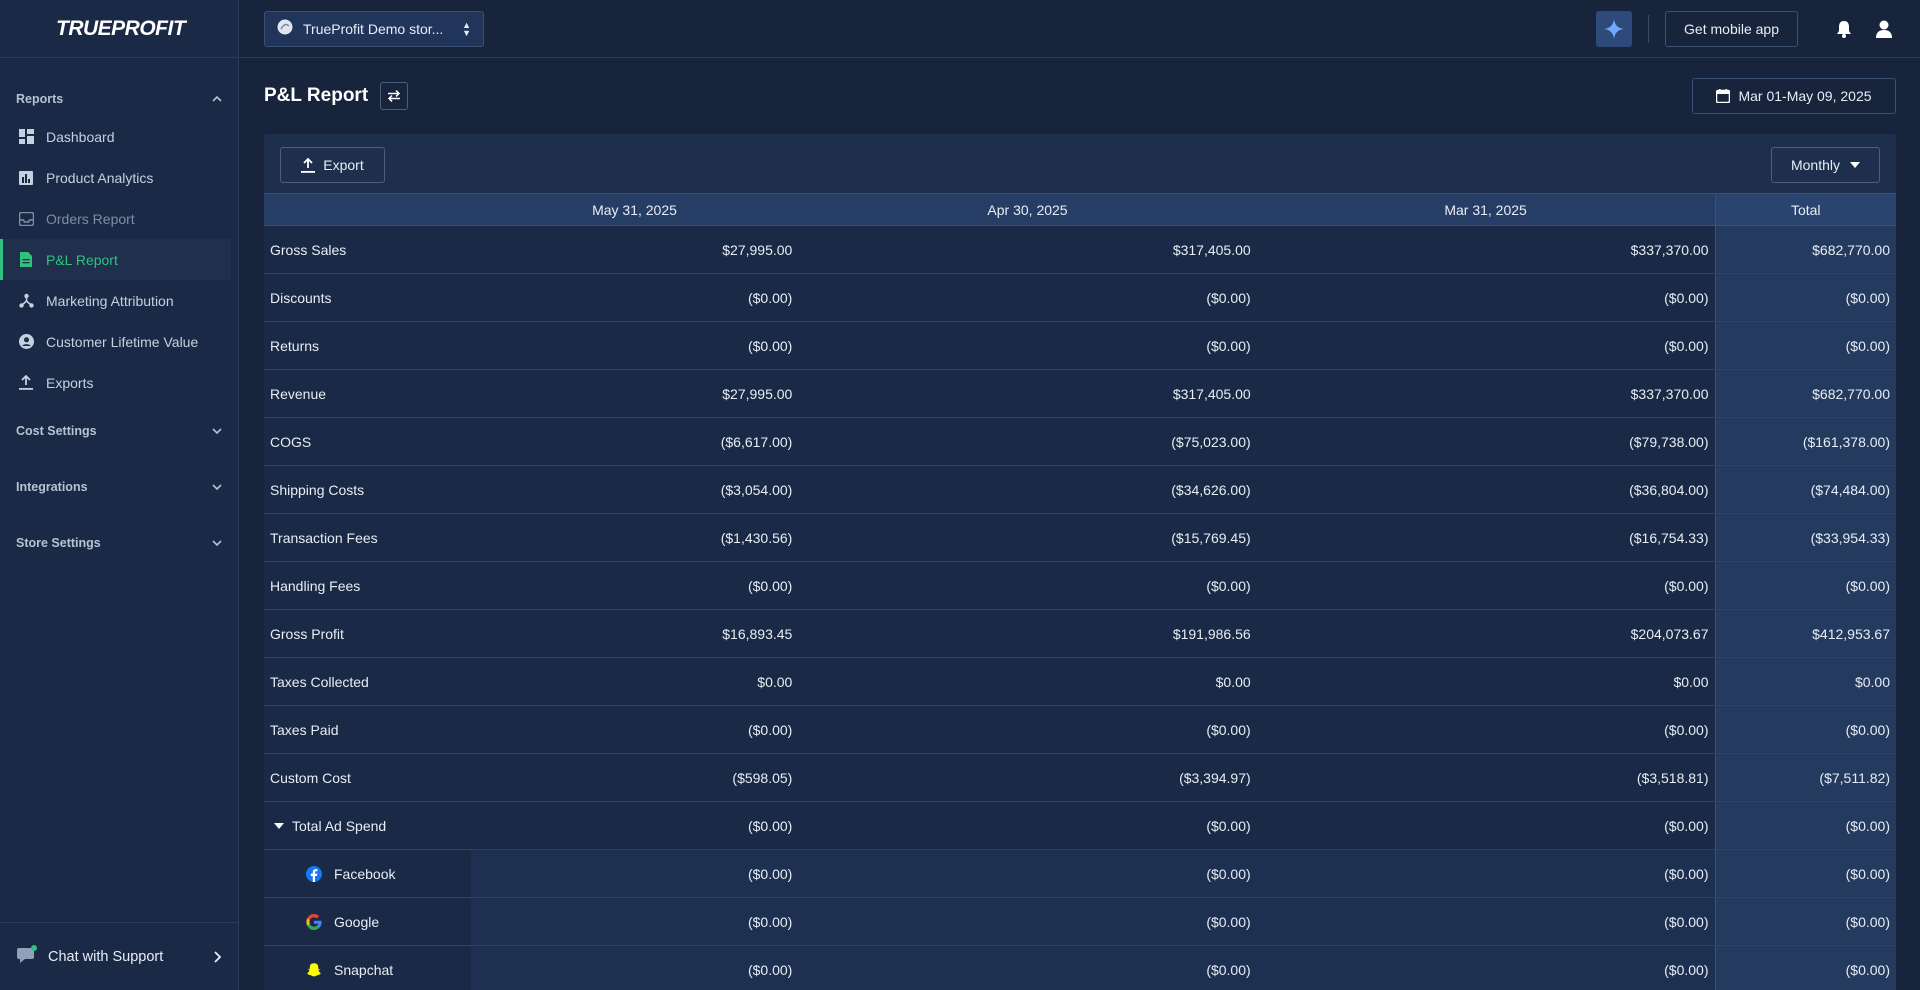 The width and height of the screenshot is (1920, 990). What do you see at coordinates (1485, 777) in the screenshot?
I see `cell-value: ($3,518.81)` at bounding box center [1485, 777].